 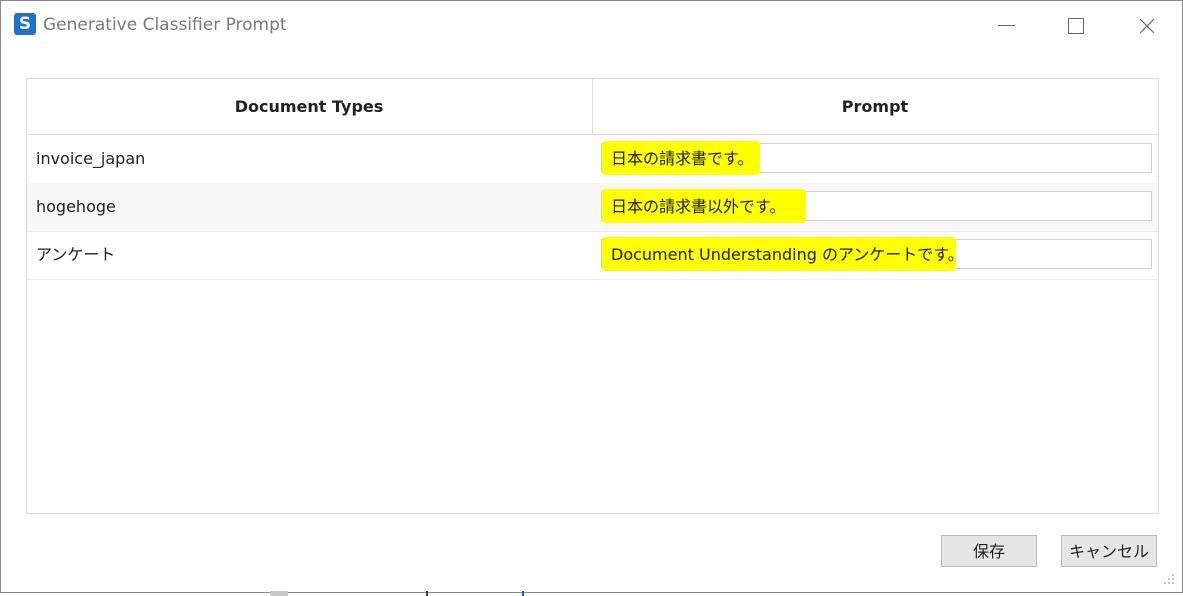 What do you see at coordinates (592, 207) in the screenshot?
I see `table-row: hogehoge 日本の請求書以外です。` at bounding box center [592, 207].